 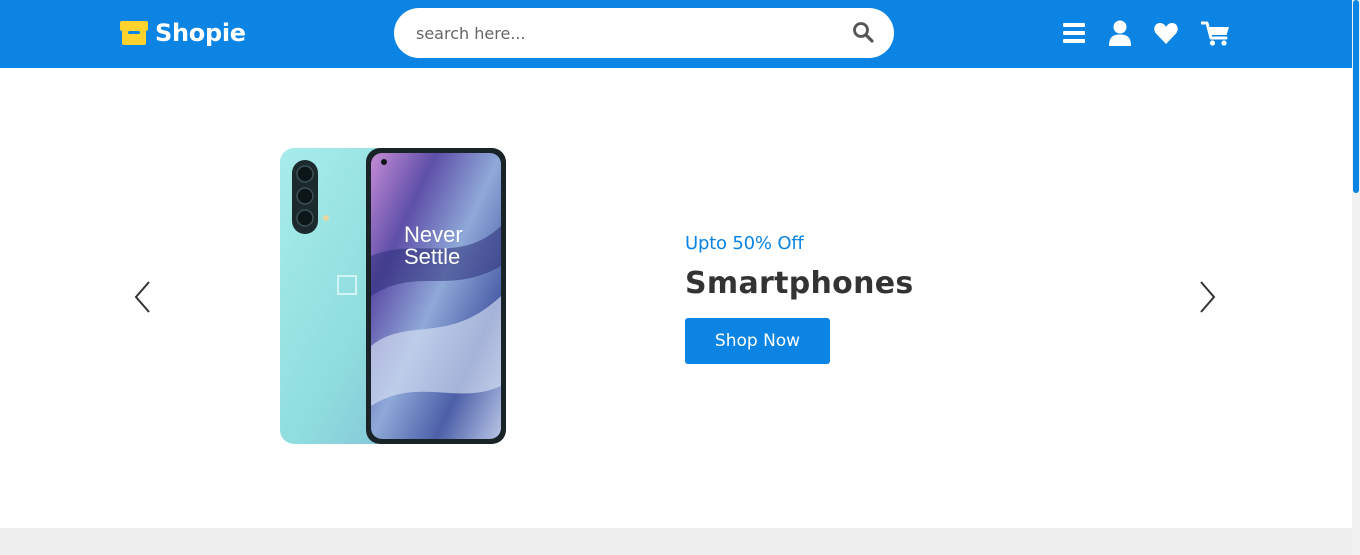 I want to click on search-icon, so click(x=864, y=33).